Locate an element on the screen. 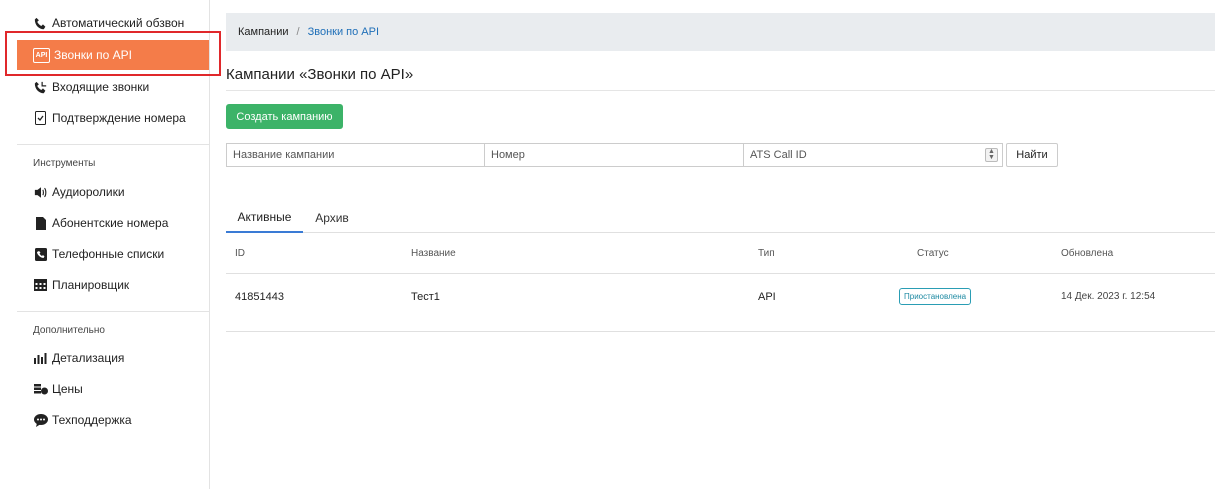 This screenshot has height=489, width=1215. chat-icon is located at coordinates (40, 420).